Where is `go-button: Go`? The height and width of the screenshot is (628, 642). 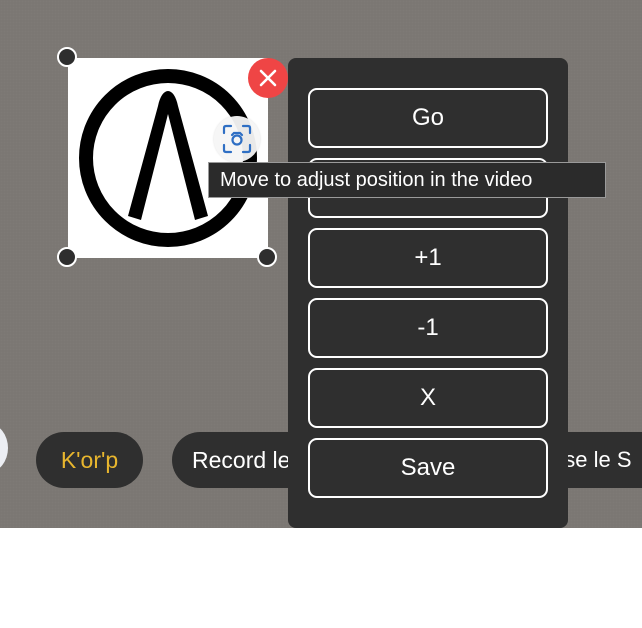 go-button: Go is located at coordinates (428, 118).